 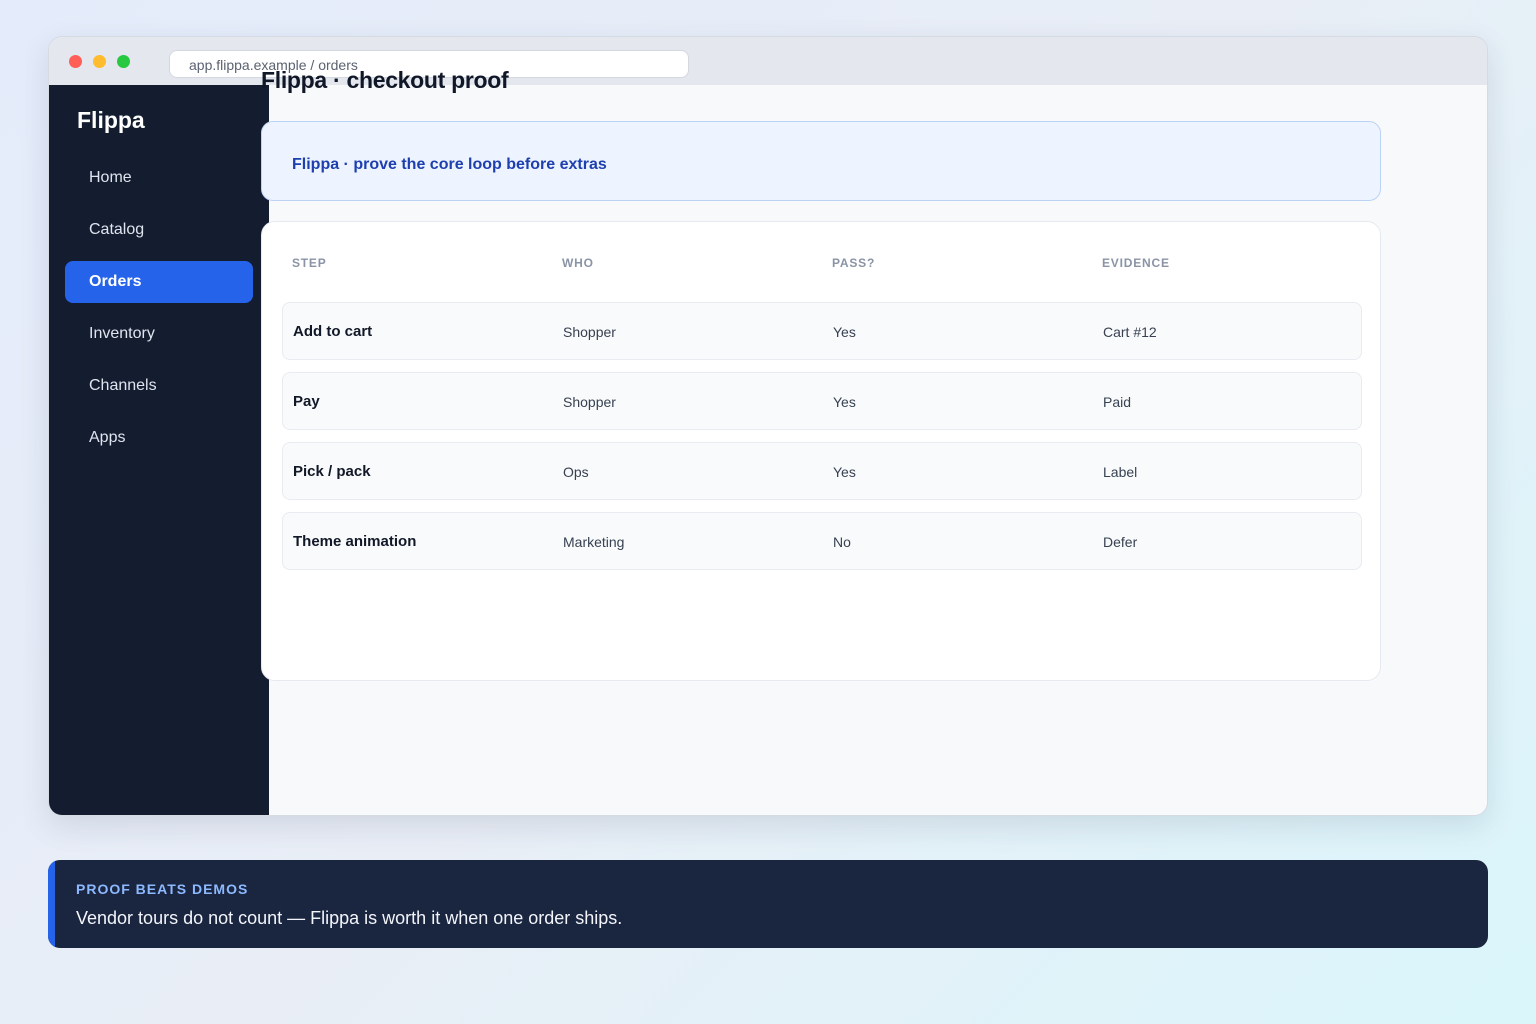 What do you see at coordinates (111, 120) in the screenshot?
I see `brand-logo: Flippa` at bounding box center [111, 120].